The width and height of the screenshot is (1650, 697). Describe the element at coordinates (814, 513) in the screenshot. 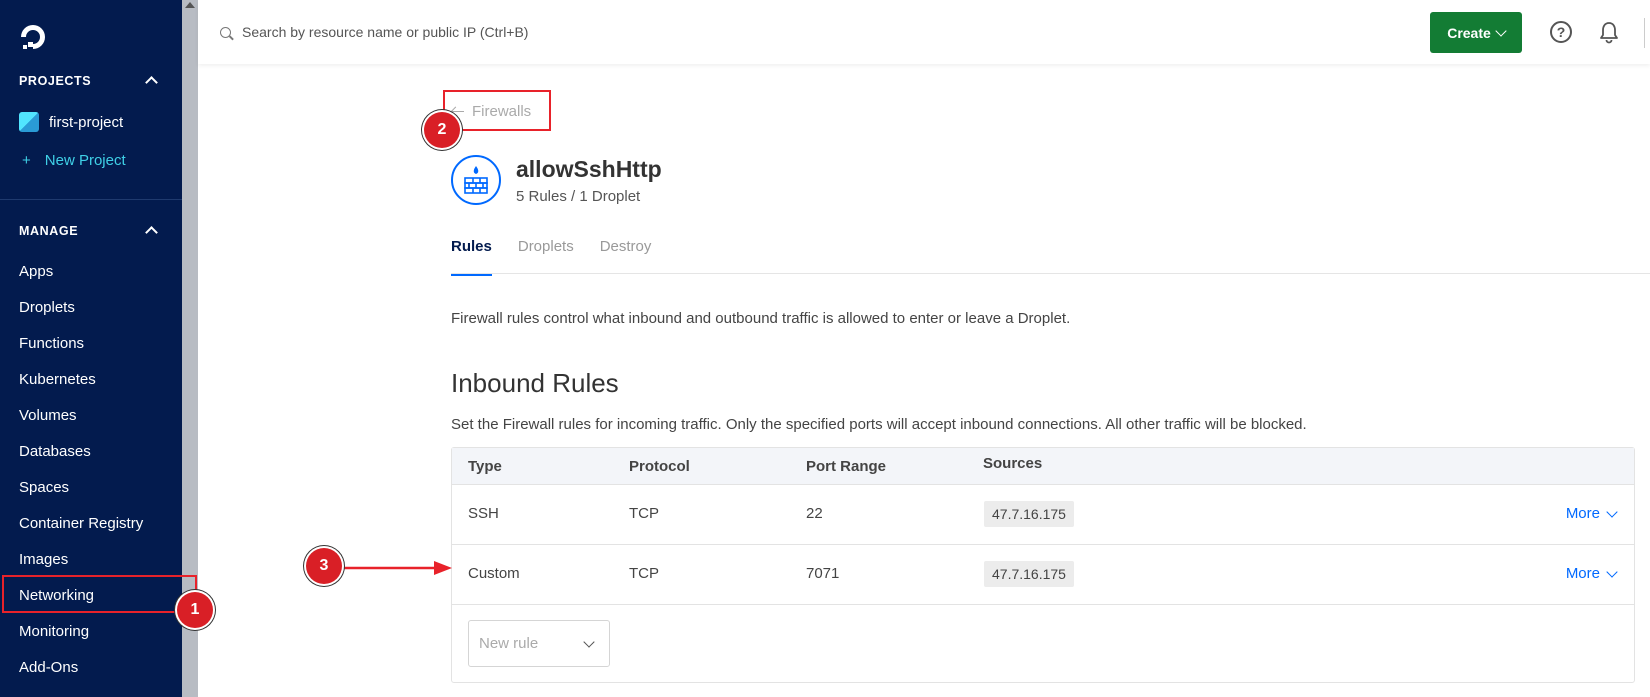

I see `rule-port-range: 22` at that location.